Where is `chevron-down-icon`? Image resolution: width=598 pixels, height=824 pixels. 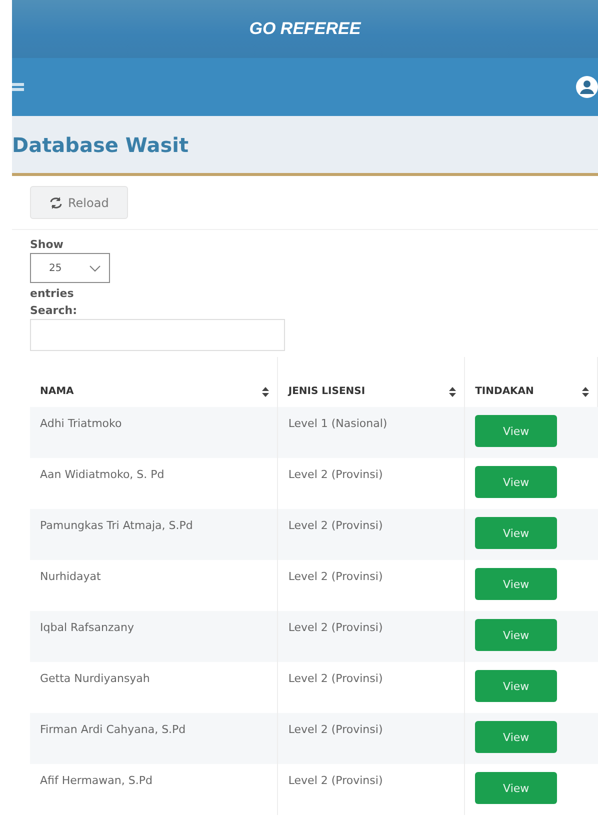
chevron-down-icon is located at coordinates (95, 268).